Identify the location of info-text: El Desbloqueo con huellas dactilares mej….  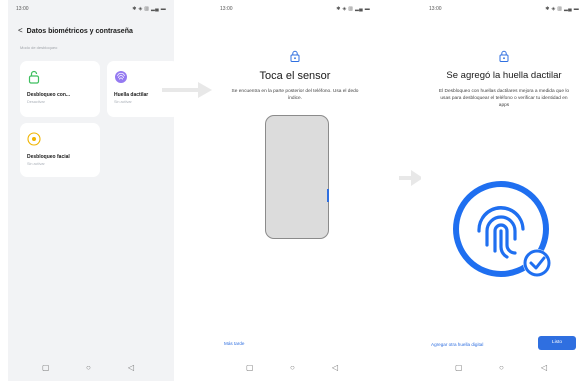
(504, 98).